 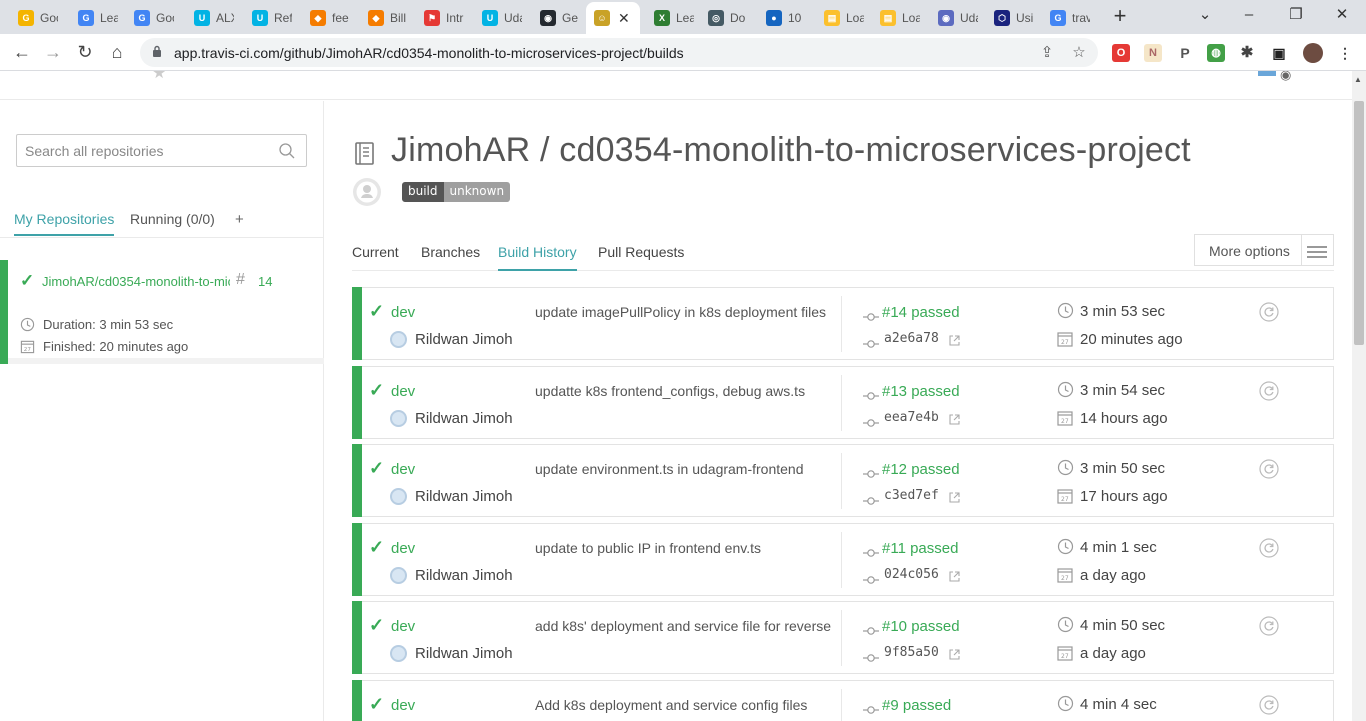 What do you see at coordinates (386, 18) in the screenshot?
I see `browser-tab: ◆ Bill` at bounding box center [386, 18].